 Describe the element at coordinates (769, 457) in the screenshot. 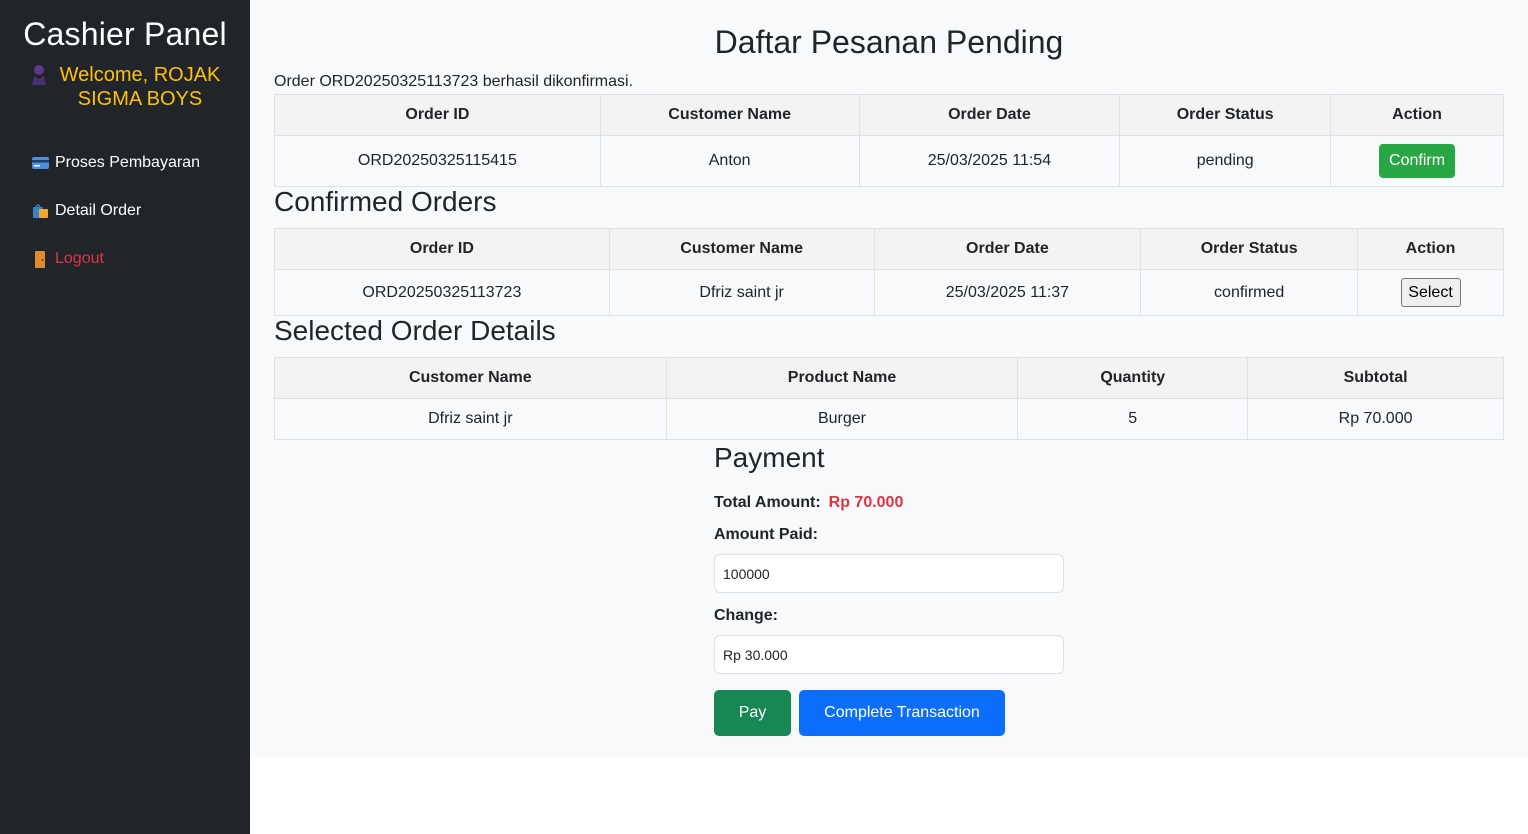

I see `payment-heading: Payment` at that location.